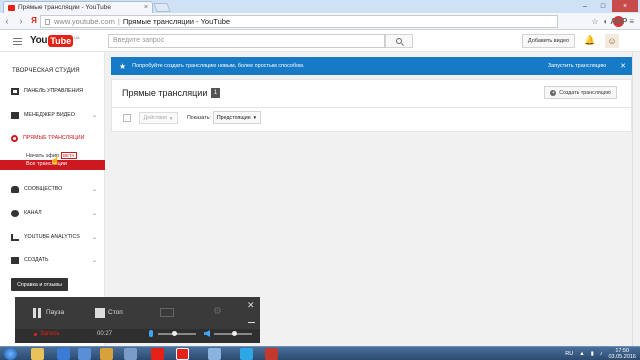 The height and width of the screenshot is (360, 640). Describe the element at coordinates (612, 41) in the screenshot. I see `avatar: ☺` at that location.